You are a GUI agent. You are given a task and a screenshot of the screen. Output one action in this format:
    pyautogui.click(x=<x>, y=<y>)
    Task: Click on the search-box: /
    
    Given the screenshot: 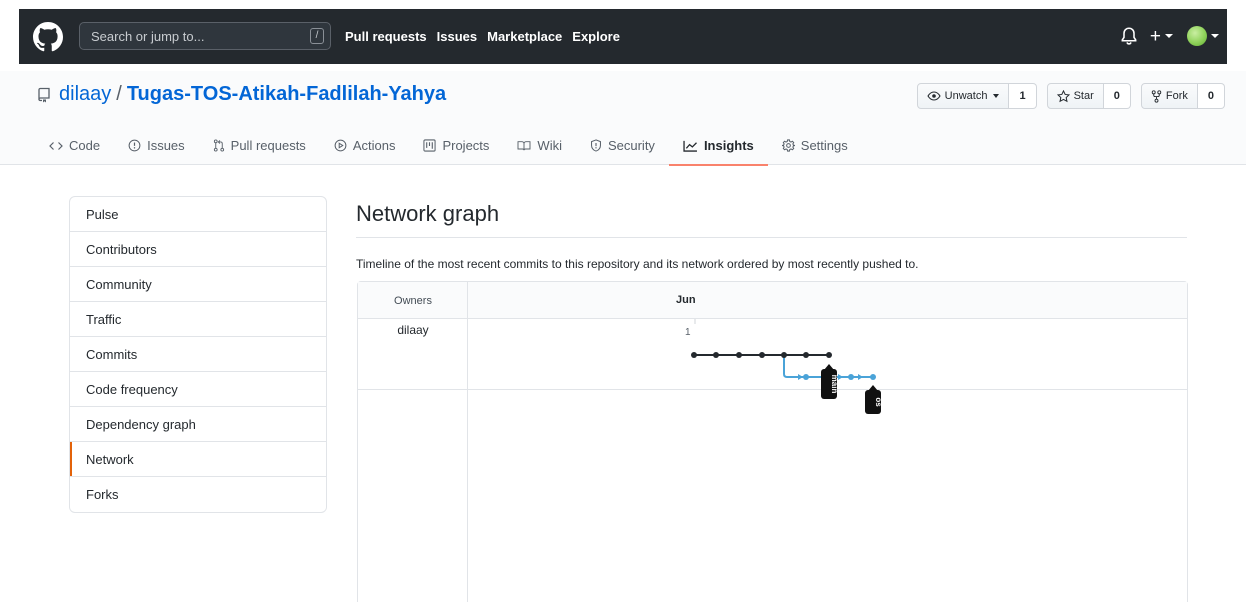 What is the action you would take?
    pyautogui.click(x=205, y=36)
    